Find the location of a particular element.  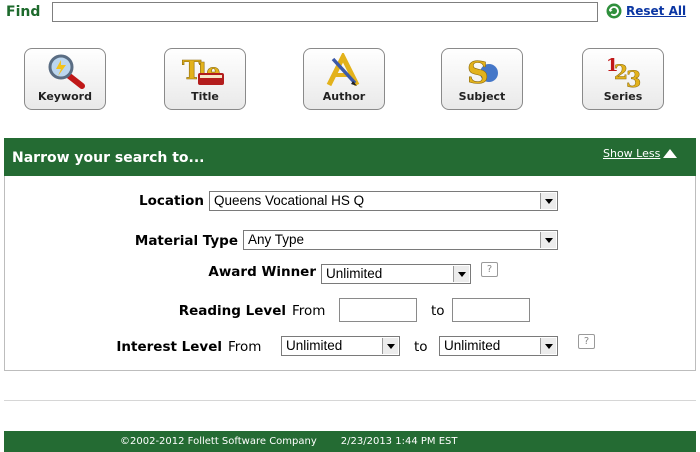

material-type-label: Material Type is located at coordinates (186, 241).